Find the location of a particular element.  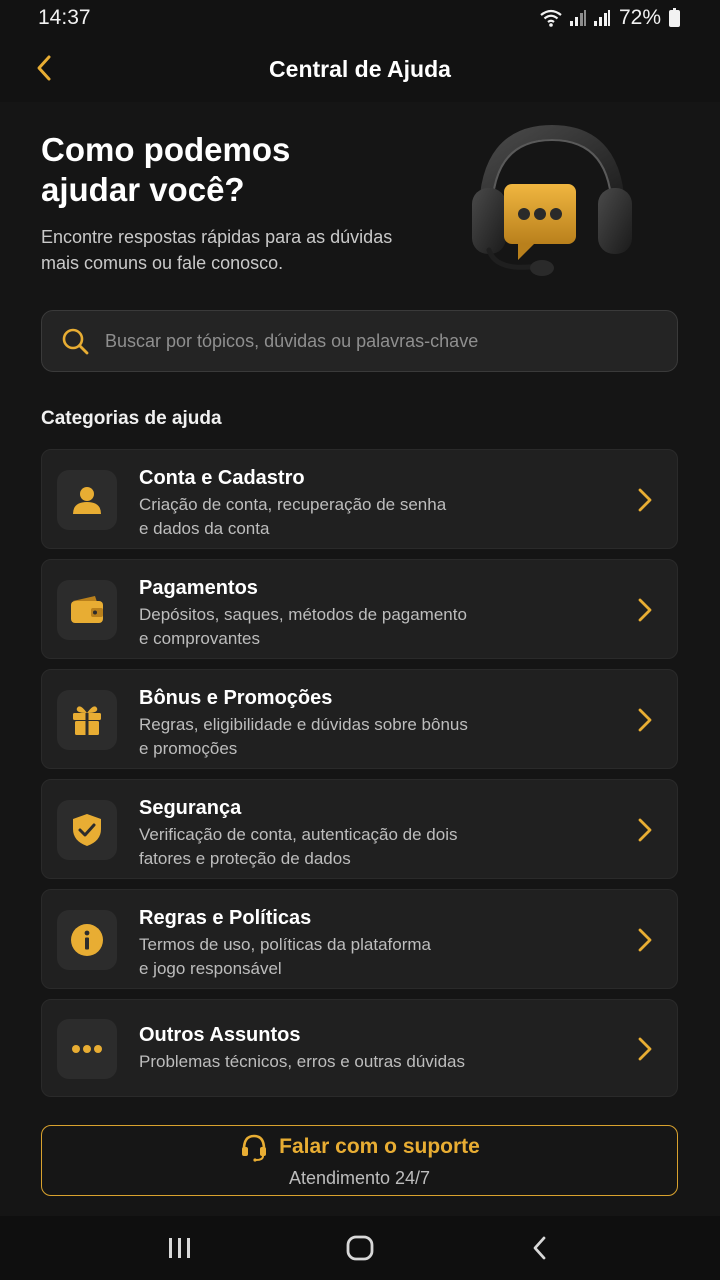

recent-apps-button is located at coordinates (180, 1248).